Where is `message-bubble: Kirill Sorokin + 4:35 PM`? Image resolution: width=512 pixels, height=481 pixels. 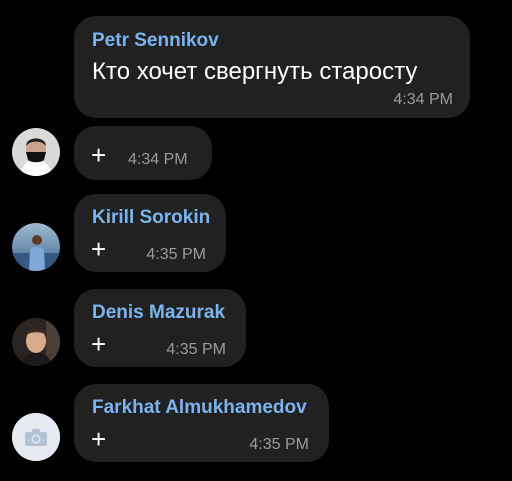 message-bubble: Kirill Sorokin + 4:35 PM is located at coordinates (150, 233).